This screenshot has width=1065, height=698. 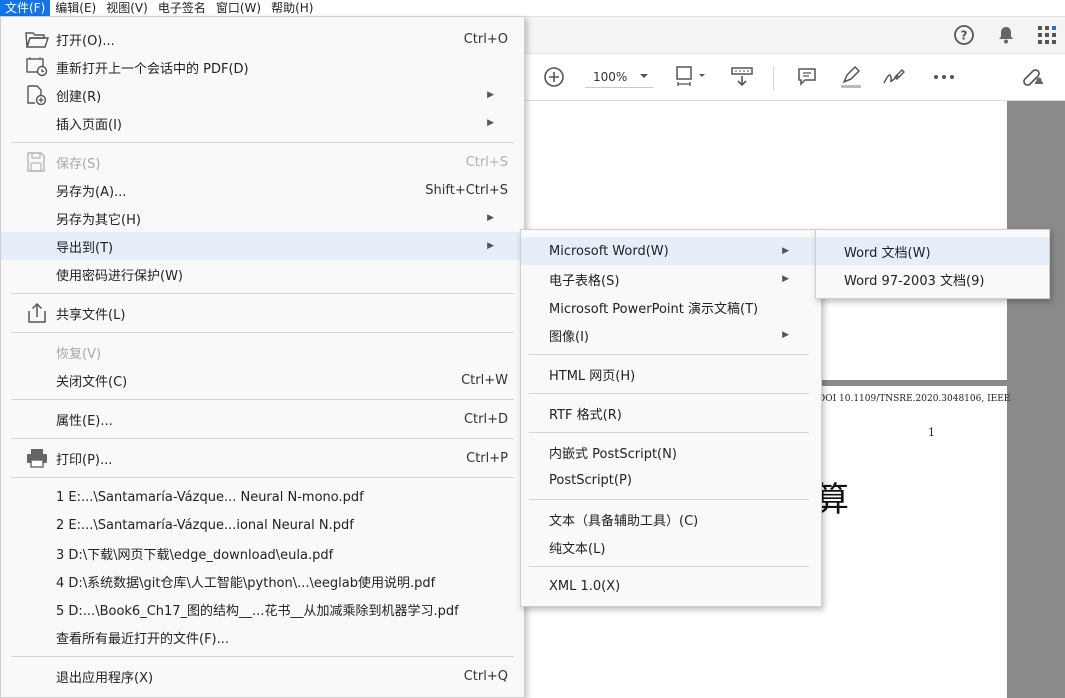 I want to click on menu-item-label: RTF 格式(R), so click(x=585, y=415).